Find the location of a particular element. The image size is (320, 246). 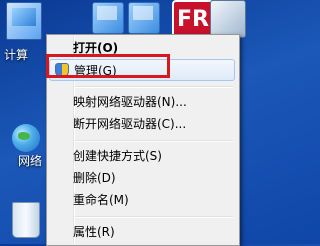

tool-app-icon is located at coordinates (228, 19).